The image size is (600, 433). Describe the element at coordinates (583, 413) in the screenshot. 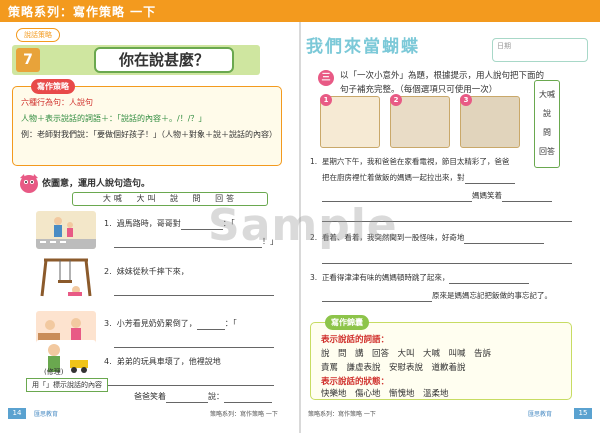

I see `page-number-right: 15` at that location.